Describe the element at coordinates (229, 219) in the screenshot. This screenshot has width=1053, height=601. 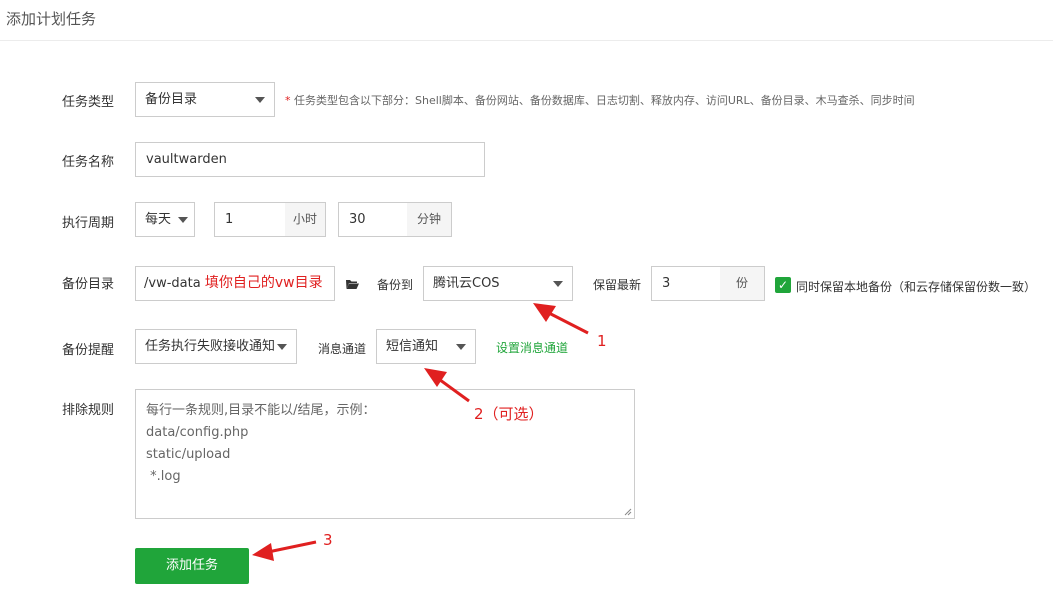
I see `hour-value: 1` at that location.